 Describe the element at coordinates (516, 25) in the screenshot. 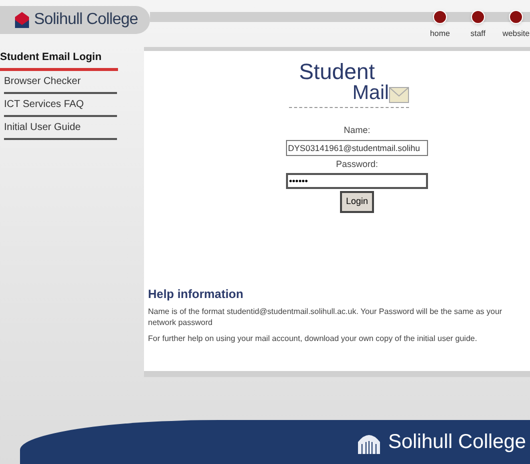

I see `nav-link: website` at that location.